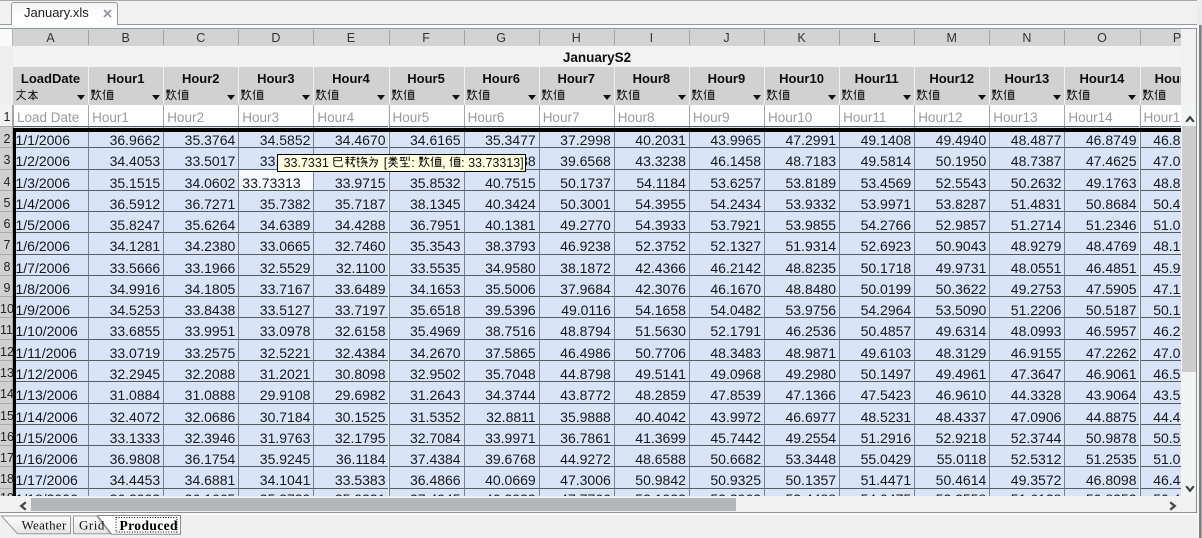 Image resolution: width=1202 pixels, height=538 pixels. I want to click on svg-text: Produced, so click(149, 524).